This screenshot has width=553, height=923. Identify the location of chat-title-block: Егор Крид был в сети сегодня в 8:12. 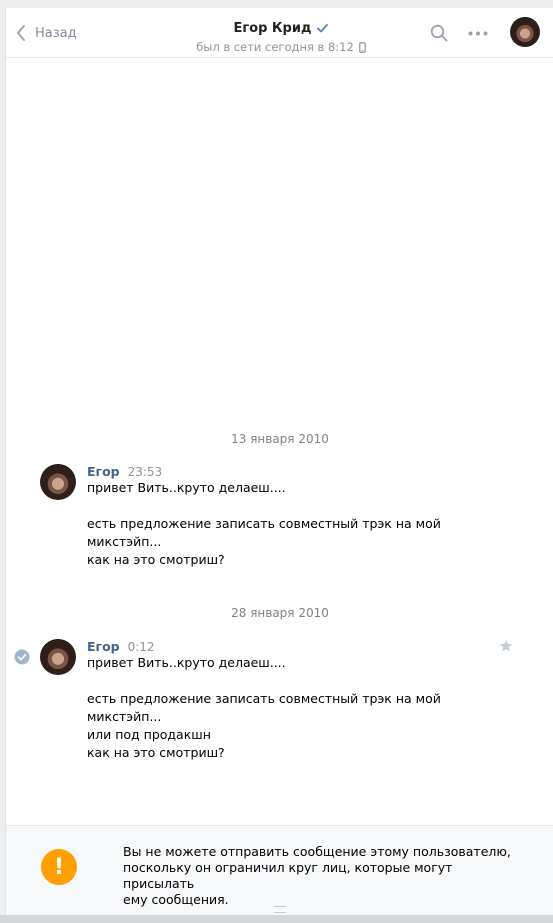
(281, 36).